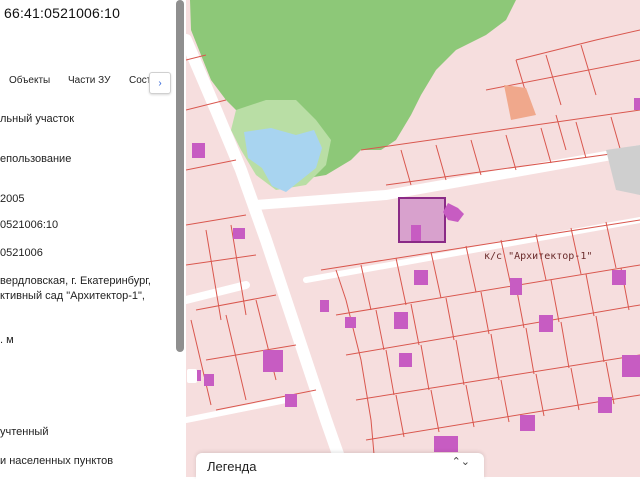  Describe the element at coordinates (232, 466) in the screenshot. I see `legend-label: Легенда` at that location.